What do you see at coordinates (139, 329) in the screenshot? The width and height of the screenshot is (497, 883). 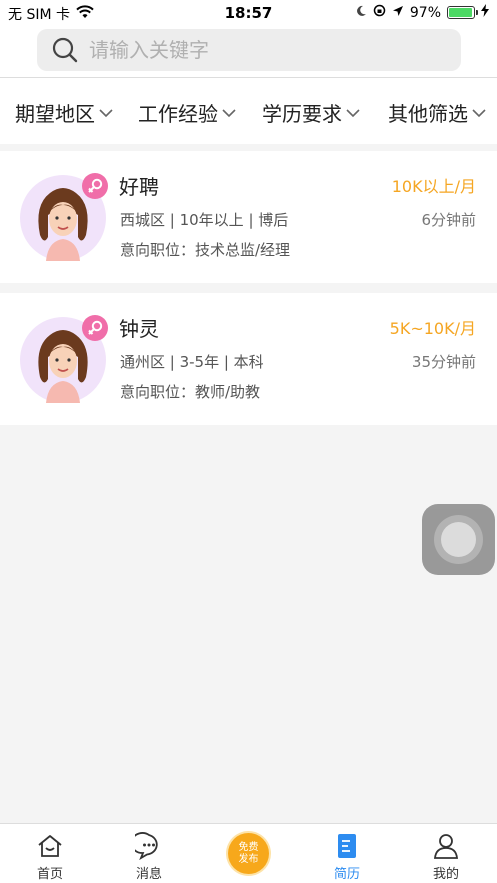 I see `candidate-name: 钟灵` at bounding box center [139, 329].